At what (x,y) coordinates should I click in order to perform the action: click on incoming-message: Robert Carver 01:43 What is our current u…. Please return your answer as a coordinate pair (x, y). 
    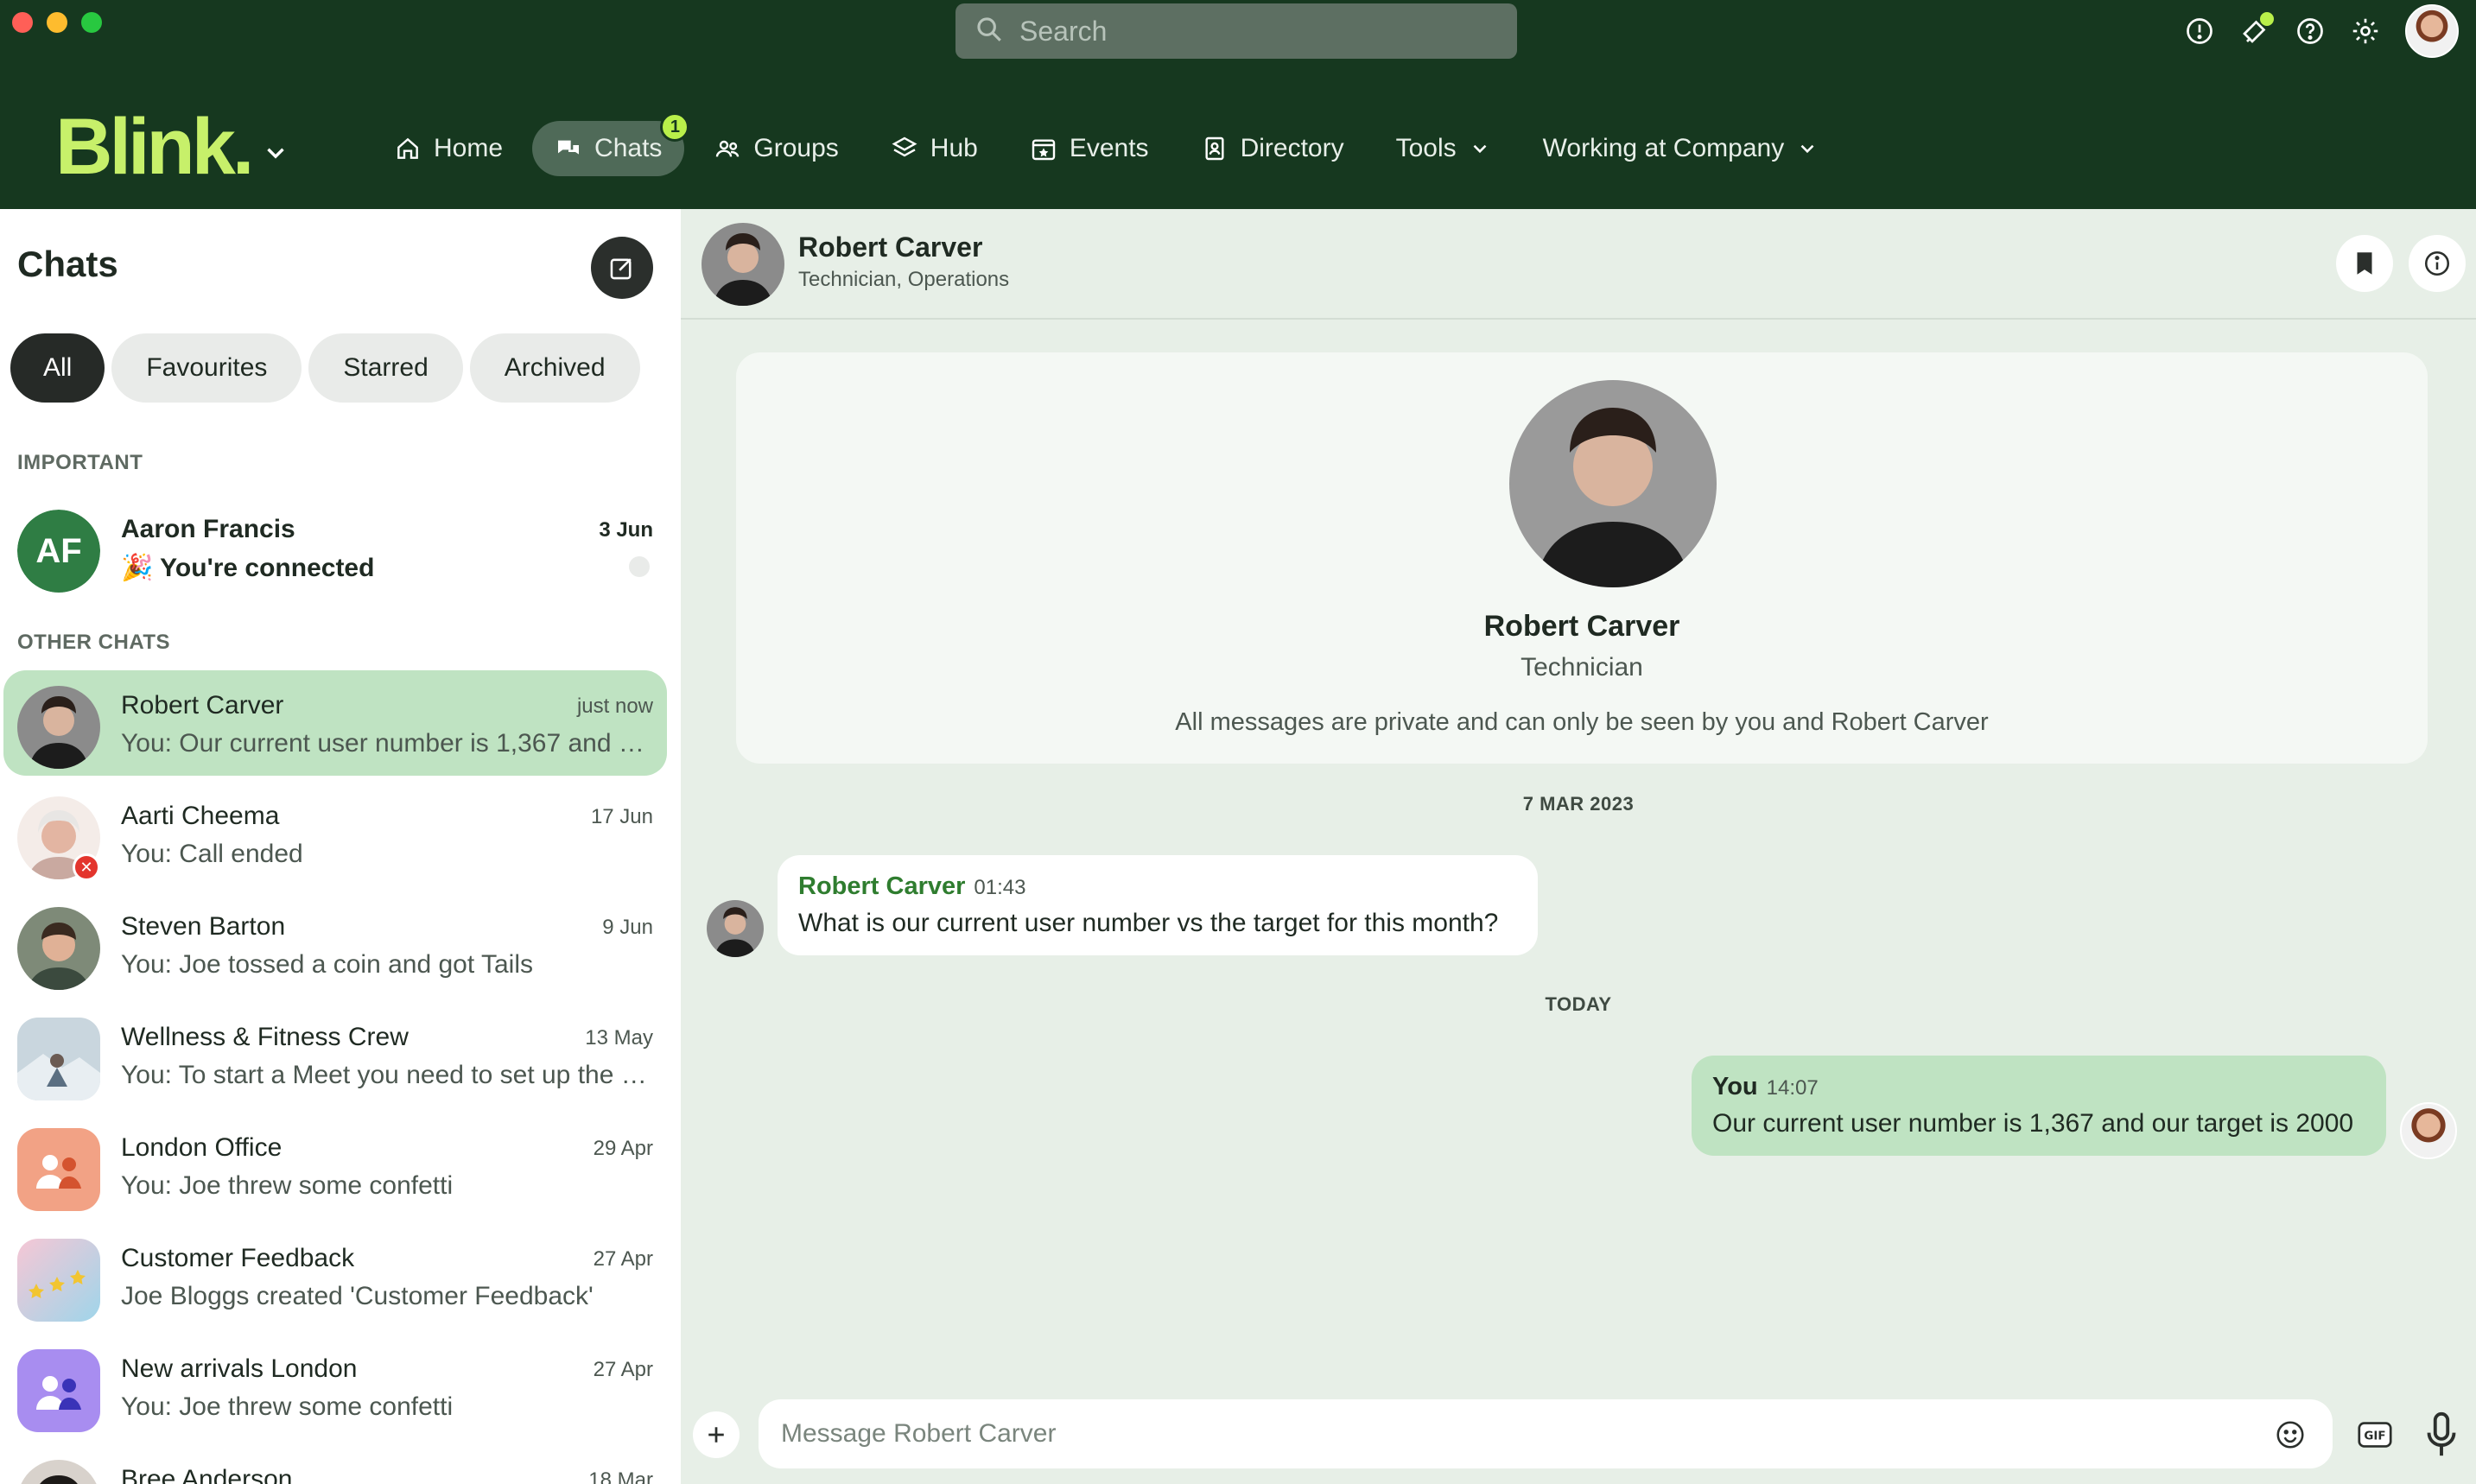
    Looking at the image, I should click on (1158, 905).